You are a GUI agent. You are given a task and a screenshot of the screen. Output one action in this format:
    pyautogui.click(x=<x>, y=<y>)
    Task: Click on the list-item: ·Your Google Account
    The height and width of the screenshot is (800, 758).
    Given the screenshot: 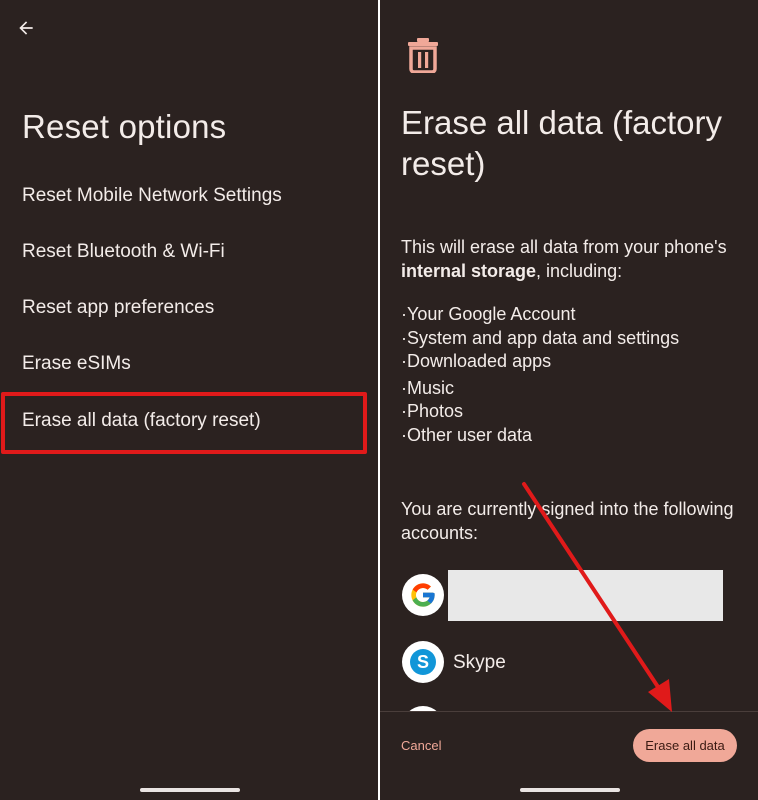 What is the action you would take?
    pyautogui.click(x=488, y=314)
    